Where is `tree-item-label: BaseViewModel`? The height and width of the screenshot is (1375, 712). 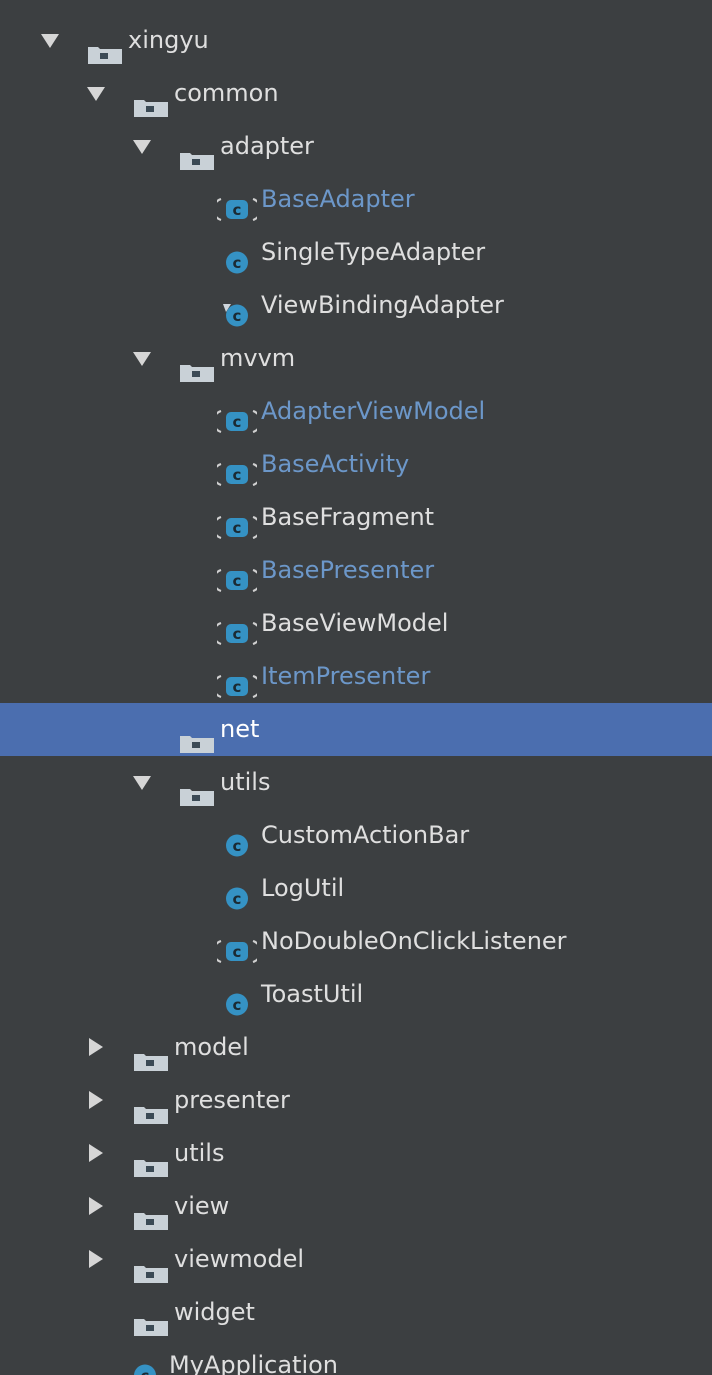
tree-item-label: BaseViewModel is located at coordinates (355, 623).